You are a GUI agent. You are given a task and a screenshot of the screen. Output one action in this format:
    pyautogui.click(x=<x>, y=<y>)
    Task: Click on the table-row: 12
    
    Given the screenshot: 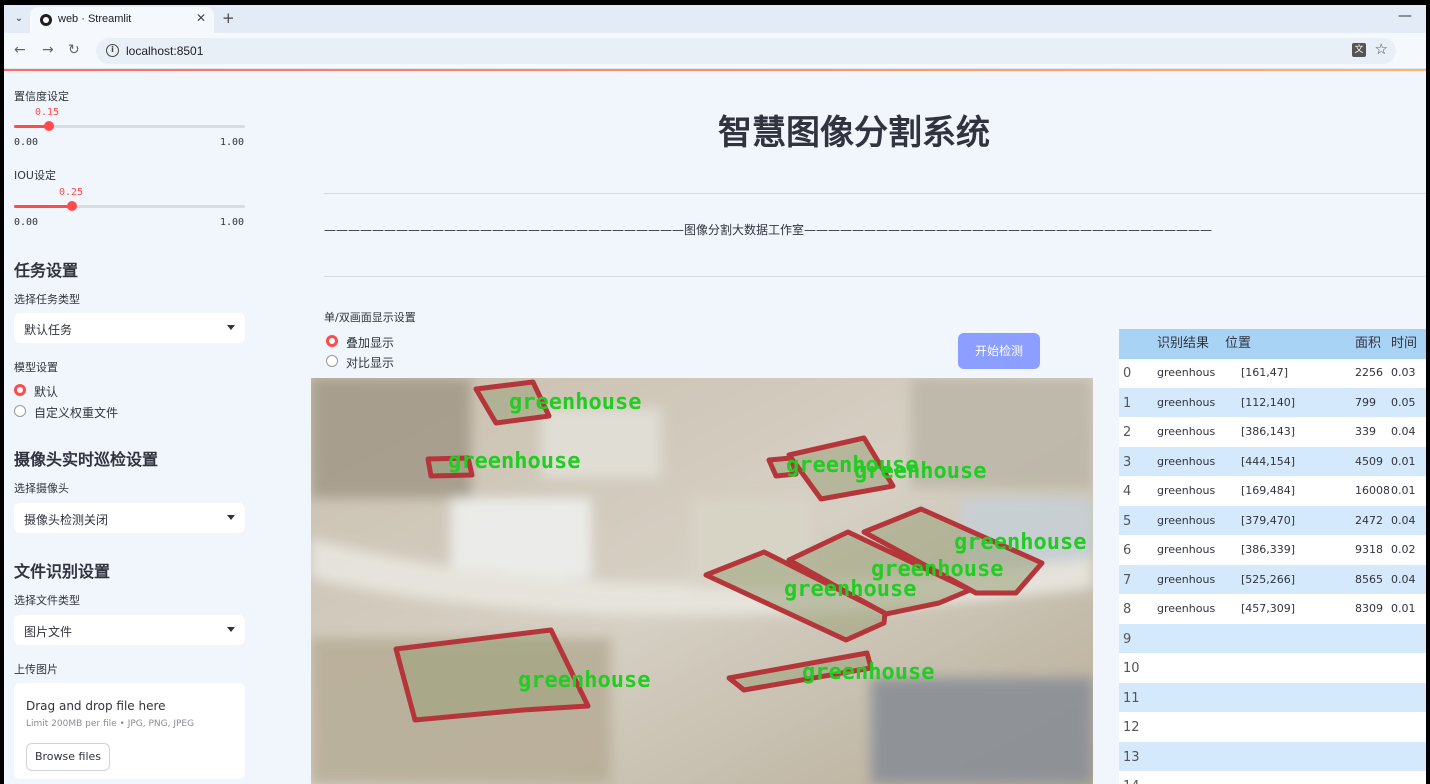 What is the action you would take?
    pyautogui.click(x=1272, y=727)
    